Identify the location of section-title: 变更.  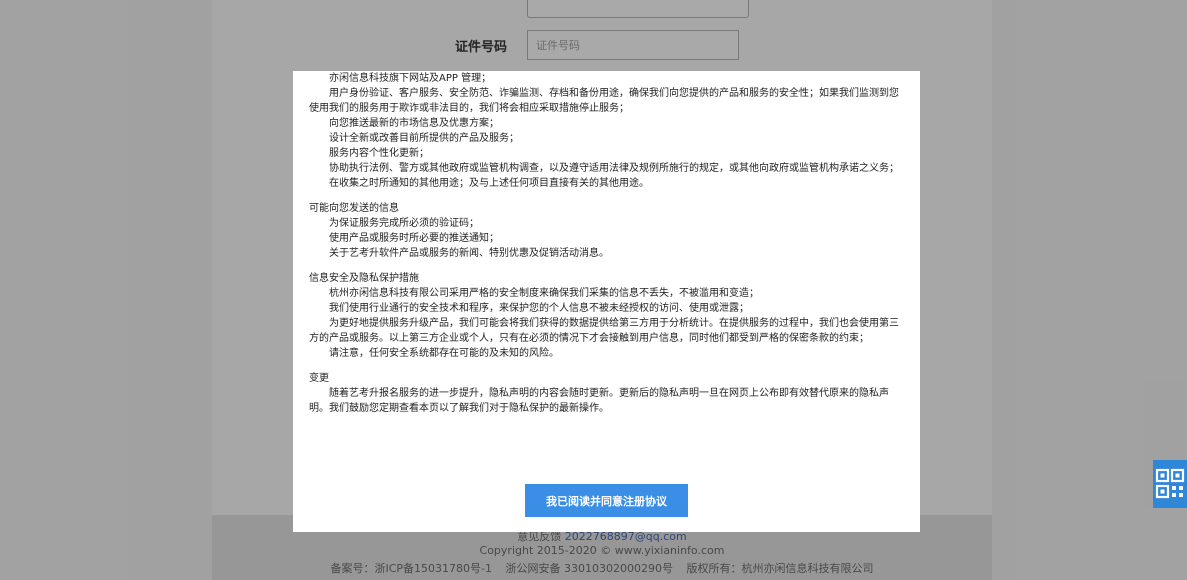
(319, 378).